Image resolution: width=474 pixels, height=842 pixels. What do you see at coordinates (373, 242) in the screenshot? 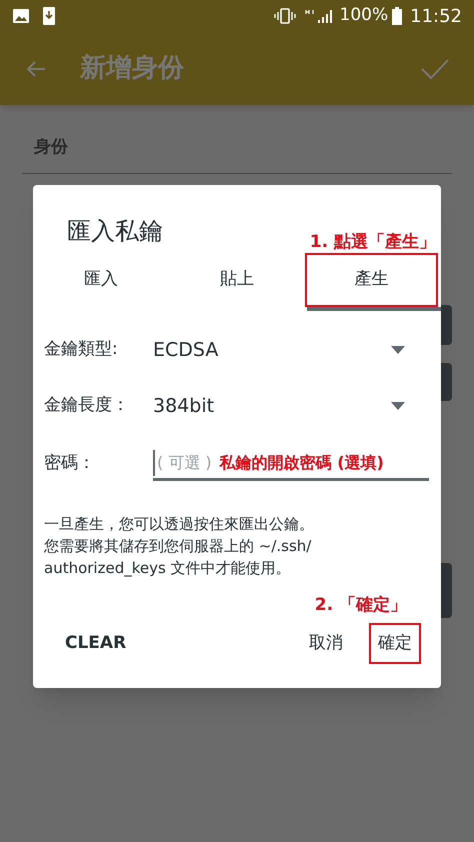
I see `annotation-text: 1. 點選「產生」` at bounding box center [373, 242].